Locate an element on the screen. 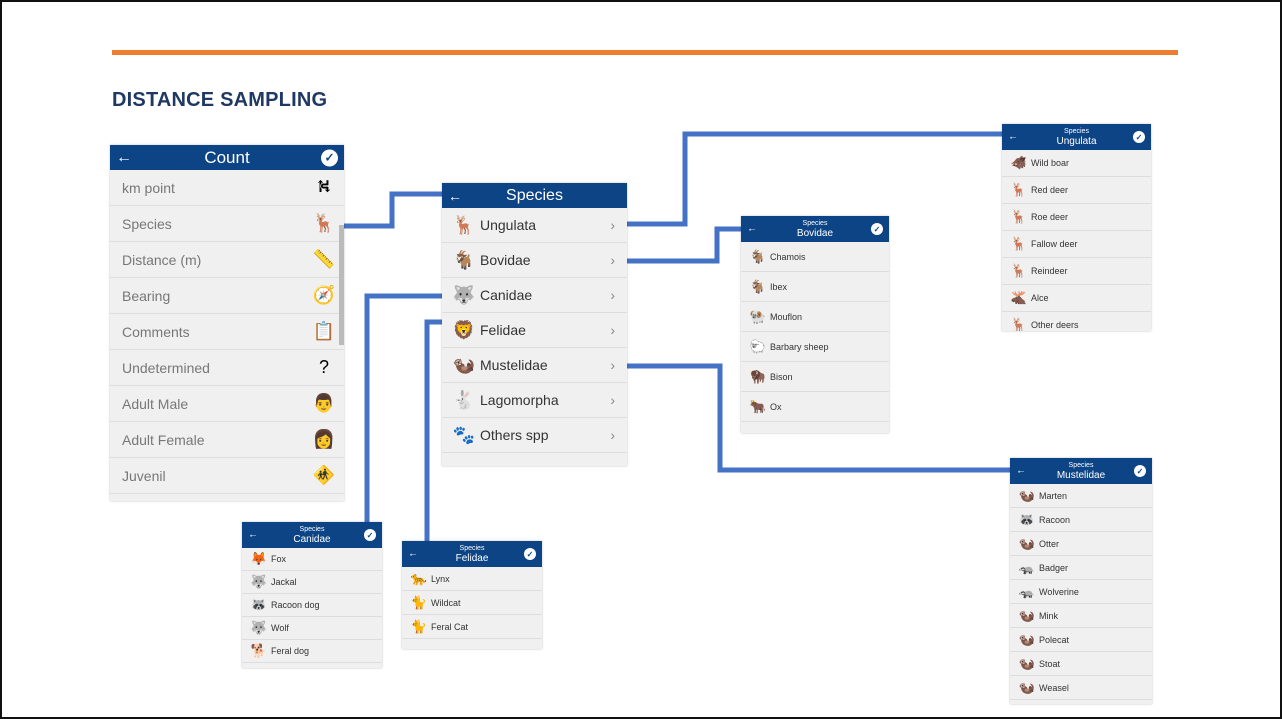 This screenshot has height=719, width=1282. list-item-label: Bison is located at coordinates (781, 376).